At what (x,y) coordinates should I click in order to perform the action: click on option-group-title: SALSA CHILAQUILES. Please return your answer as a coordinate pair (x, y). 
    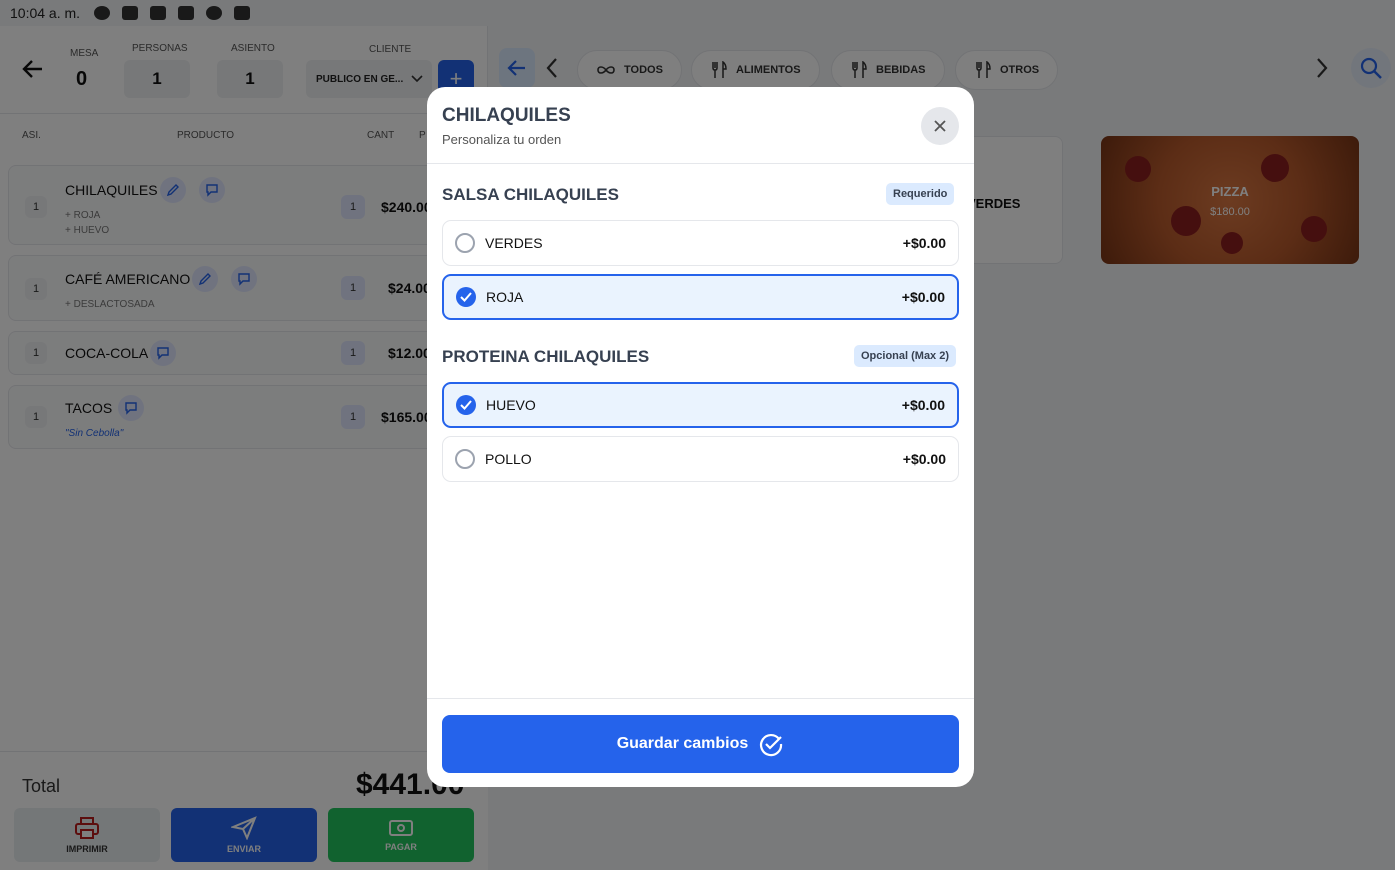
    Looking at the image, I should click on (530, 194).